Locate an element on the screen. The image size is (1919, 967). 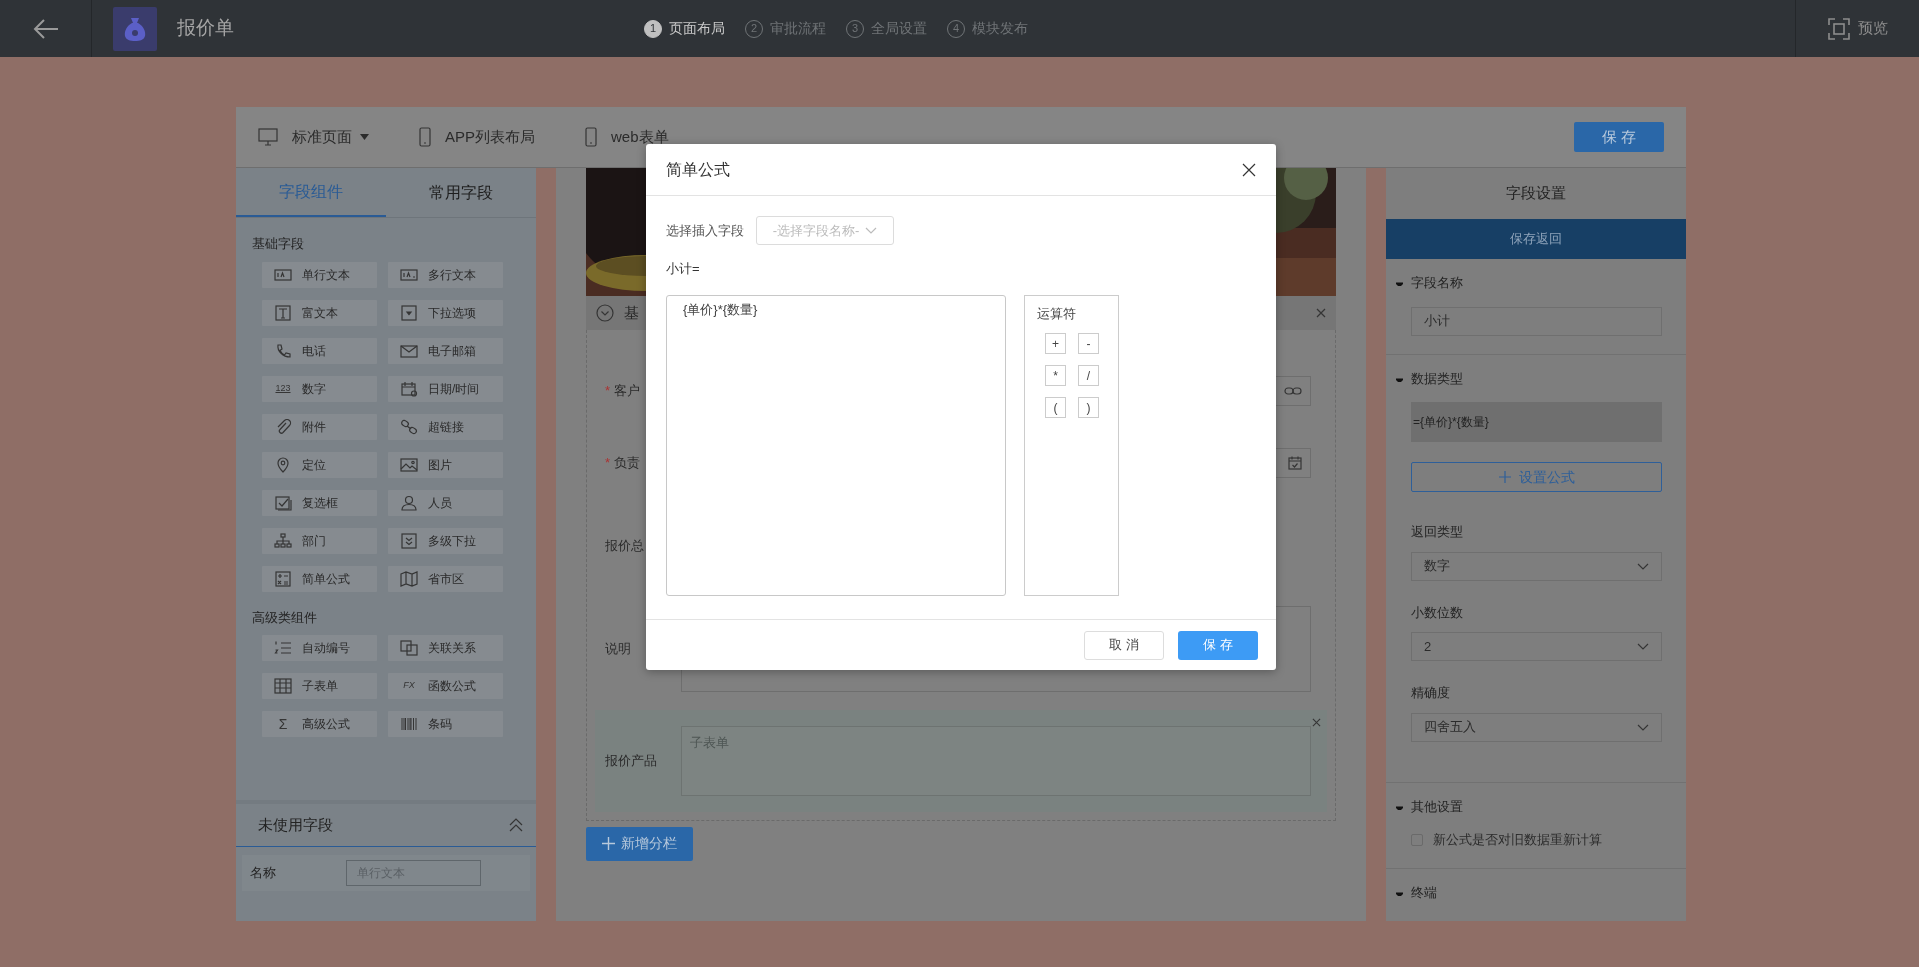
field-label: * 客户 is located at coordinates (623, 391).